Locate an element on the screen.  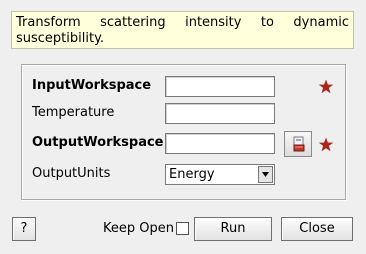
keep-open-checkbox is located at coordinates (182, 228).